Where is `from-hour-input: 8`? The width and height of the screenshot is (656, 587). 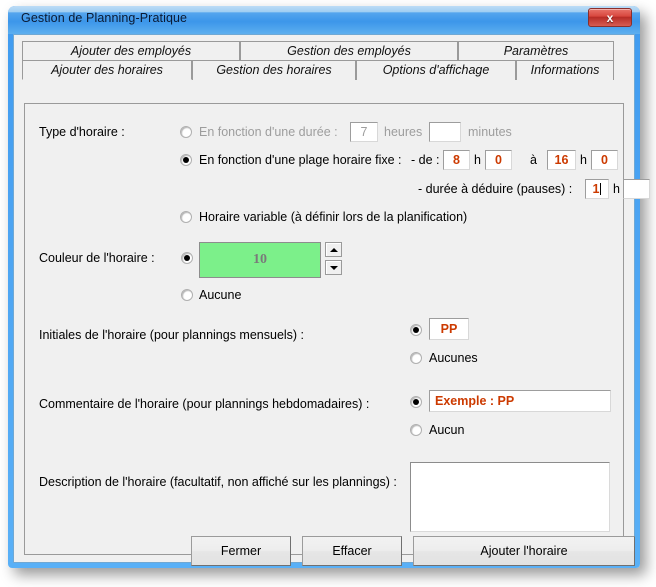
from-hour-input: 8 is located at coordinates (456, 160).